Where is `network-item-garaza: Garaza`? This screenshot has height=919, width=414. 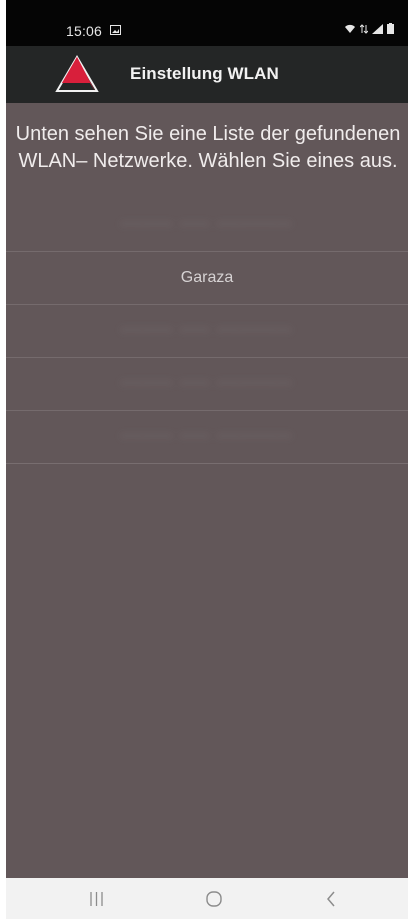 network-item-garaza: Garaza is located at coordinates (207, 278).